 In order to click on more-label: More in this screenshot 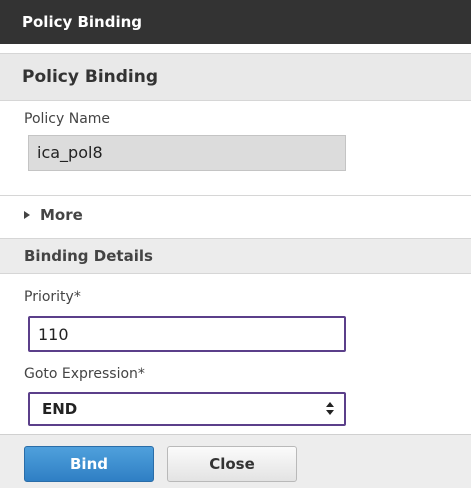, I will do `click(61, 215)`.